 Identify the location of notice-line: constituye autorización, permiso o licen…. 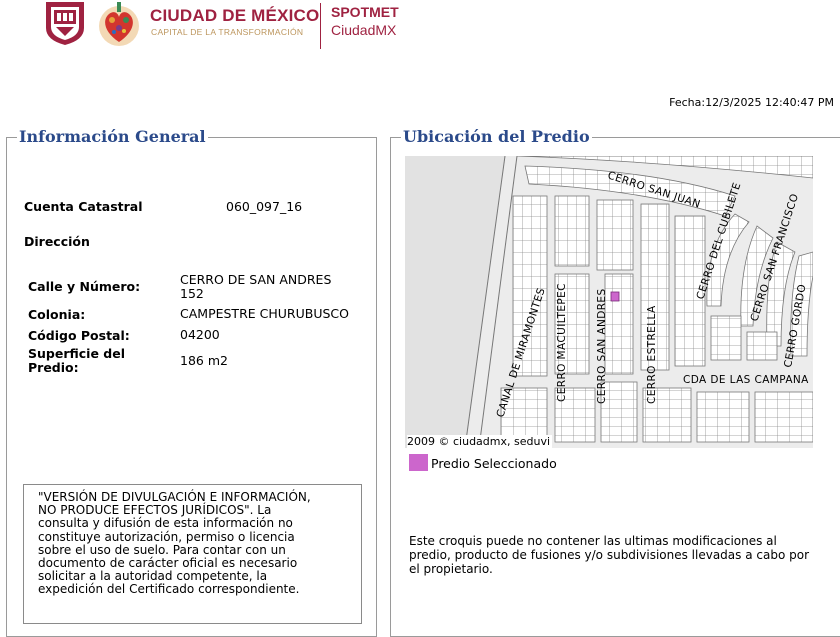
(166, 536).